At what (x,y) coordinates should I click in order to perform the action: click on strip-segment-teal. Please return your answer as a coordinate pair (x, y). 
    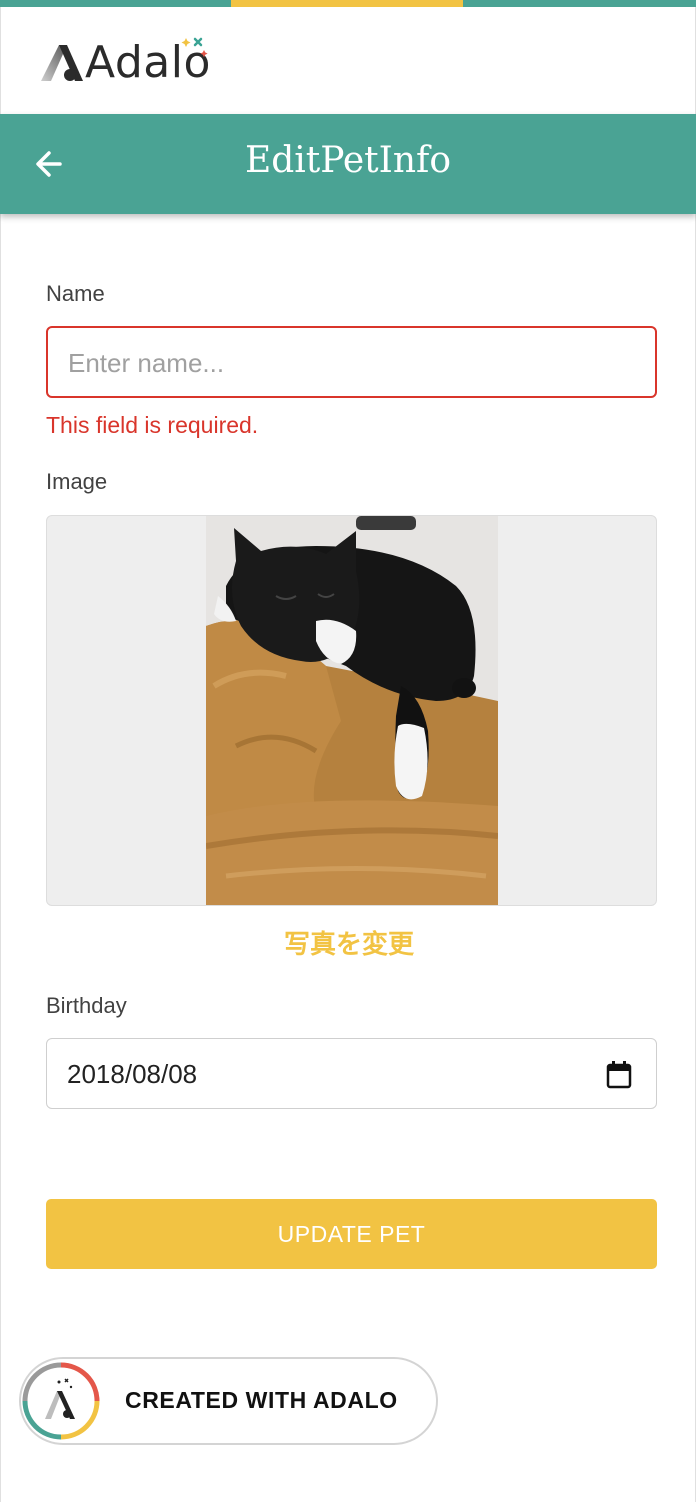
    Looking at the image, I should click on (115, 3).